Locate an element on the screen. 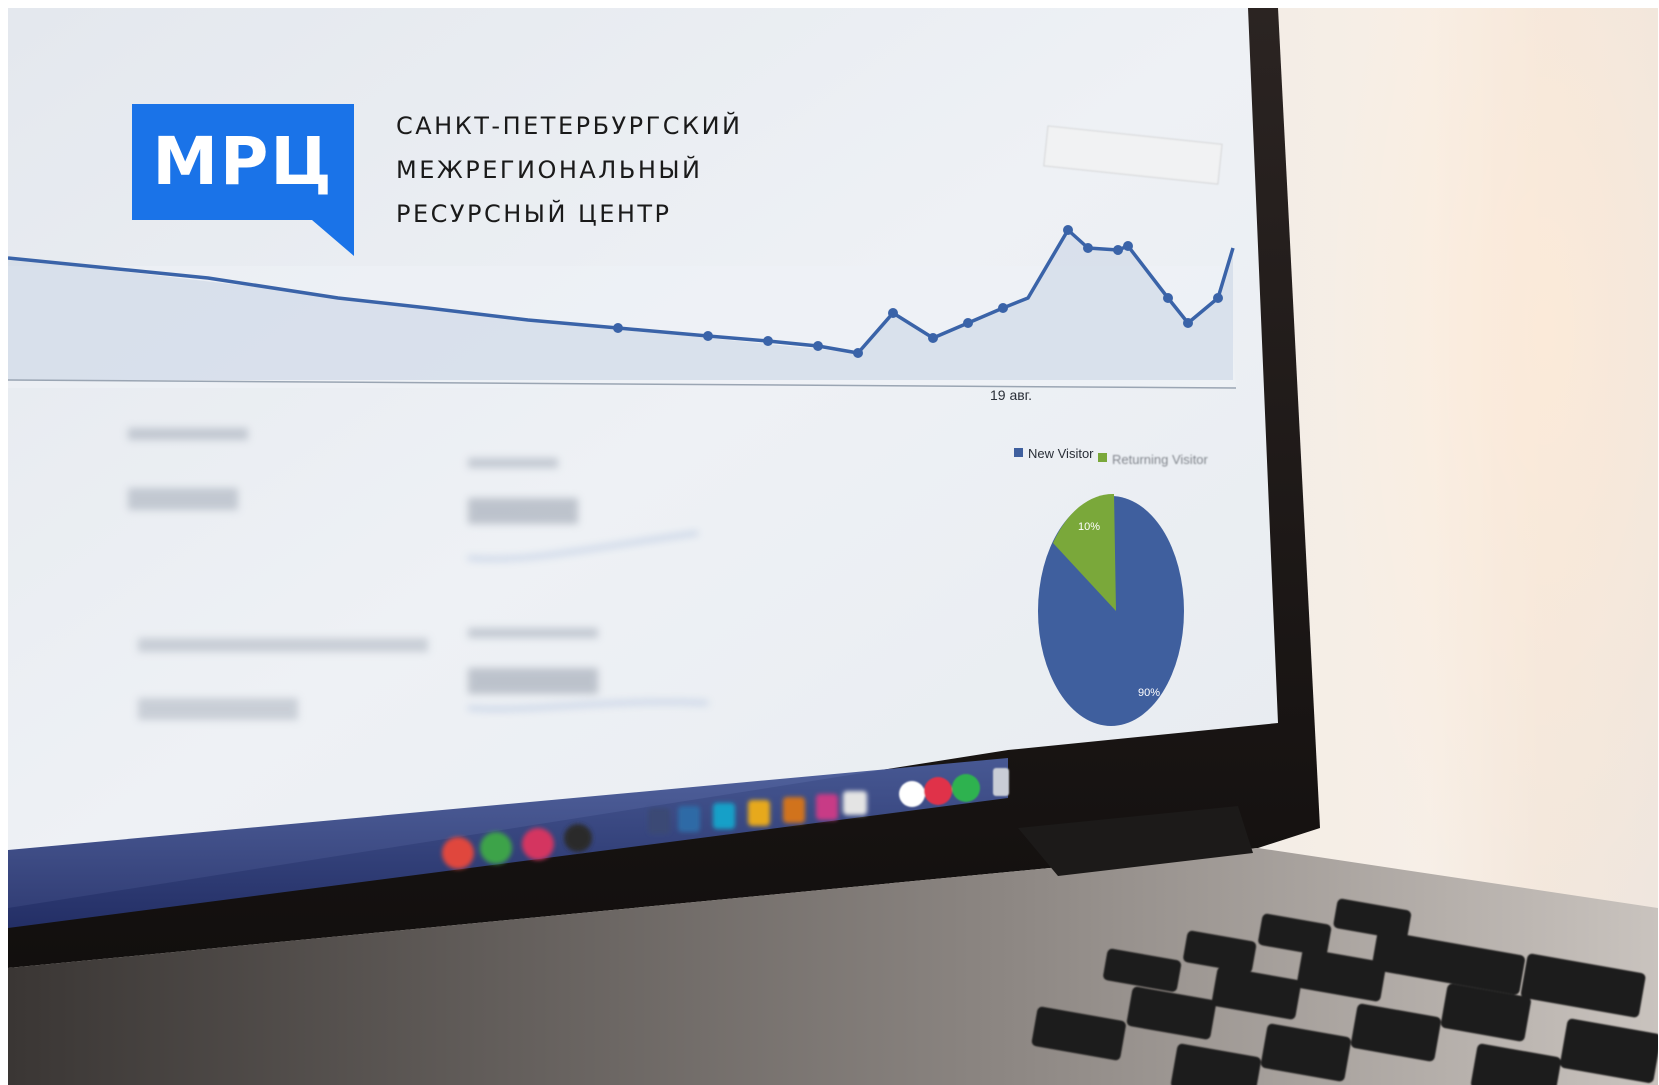 The image size is (1659, 1085). mrc-logo: МРЦ is located at coordinates (243, 180).